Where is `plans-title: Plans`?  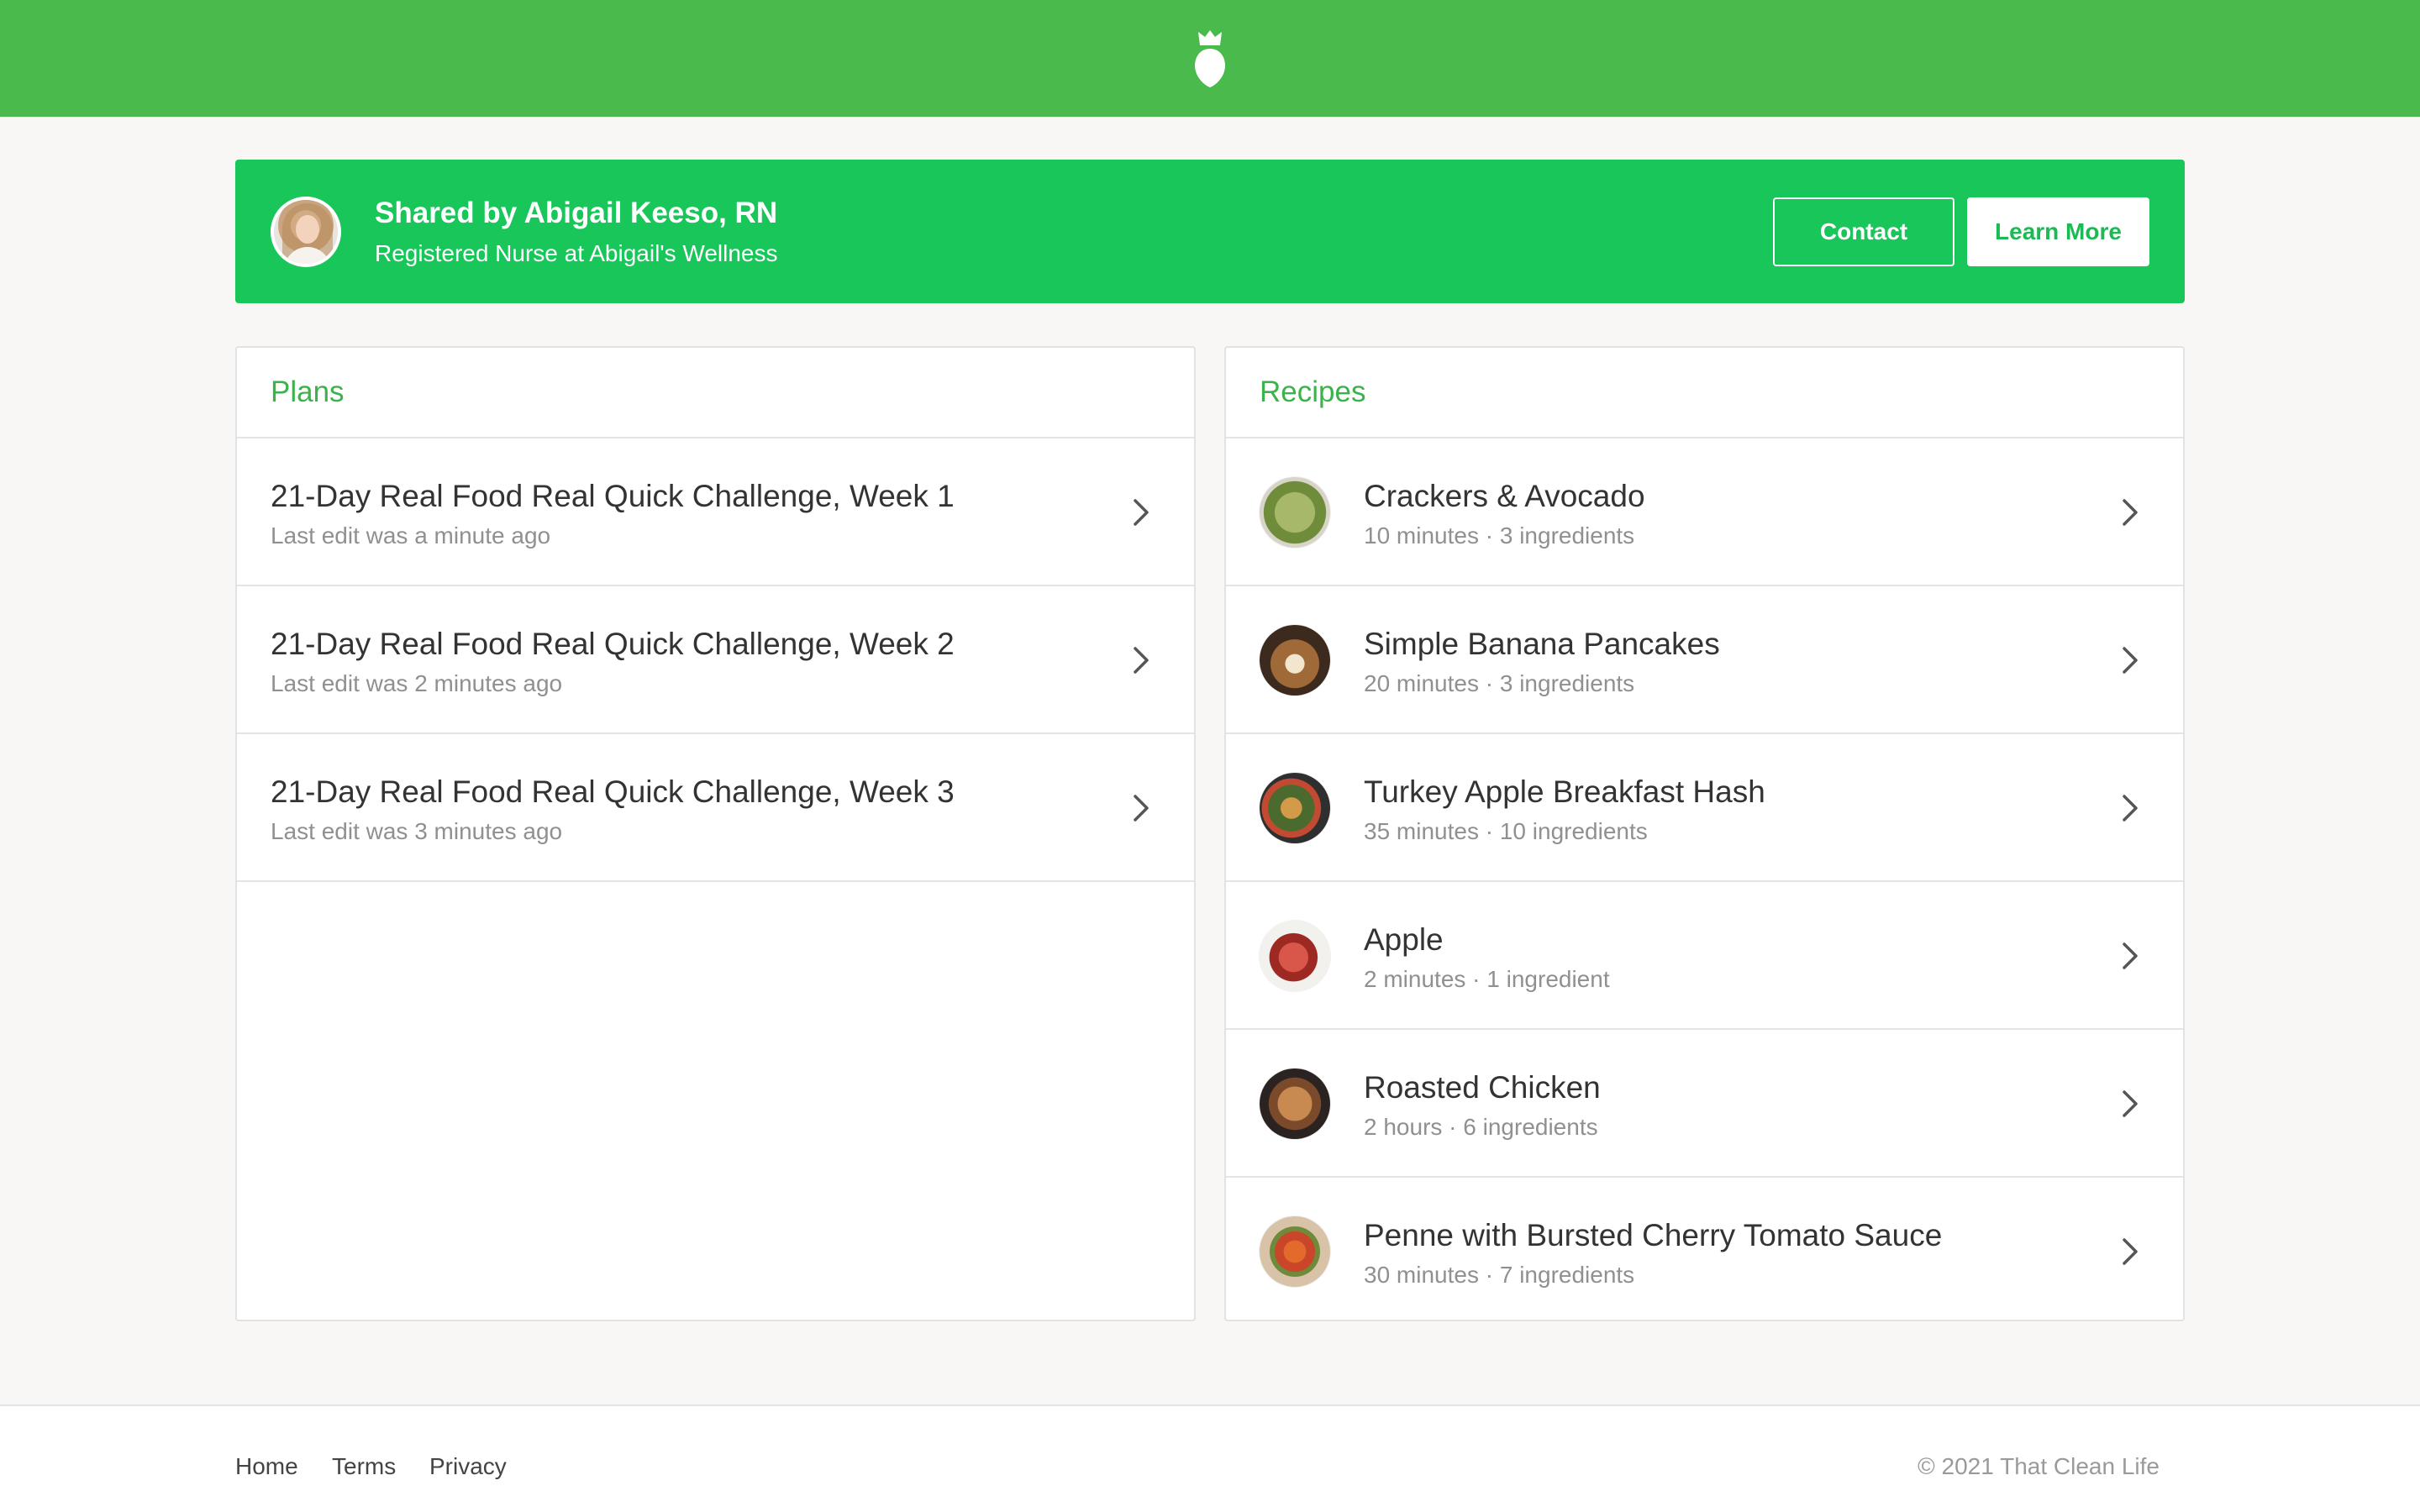
plans-title: Plans is located at coordinates (308, 391).